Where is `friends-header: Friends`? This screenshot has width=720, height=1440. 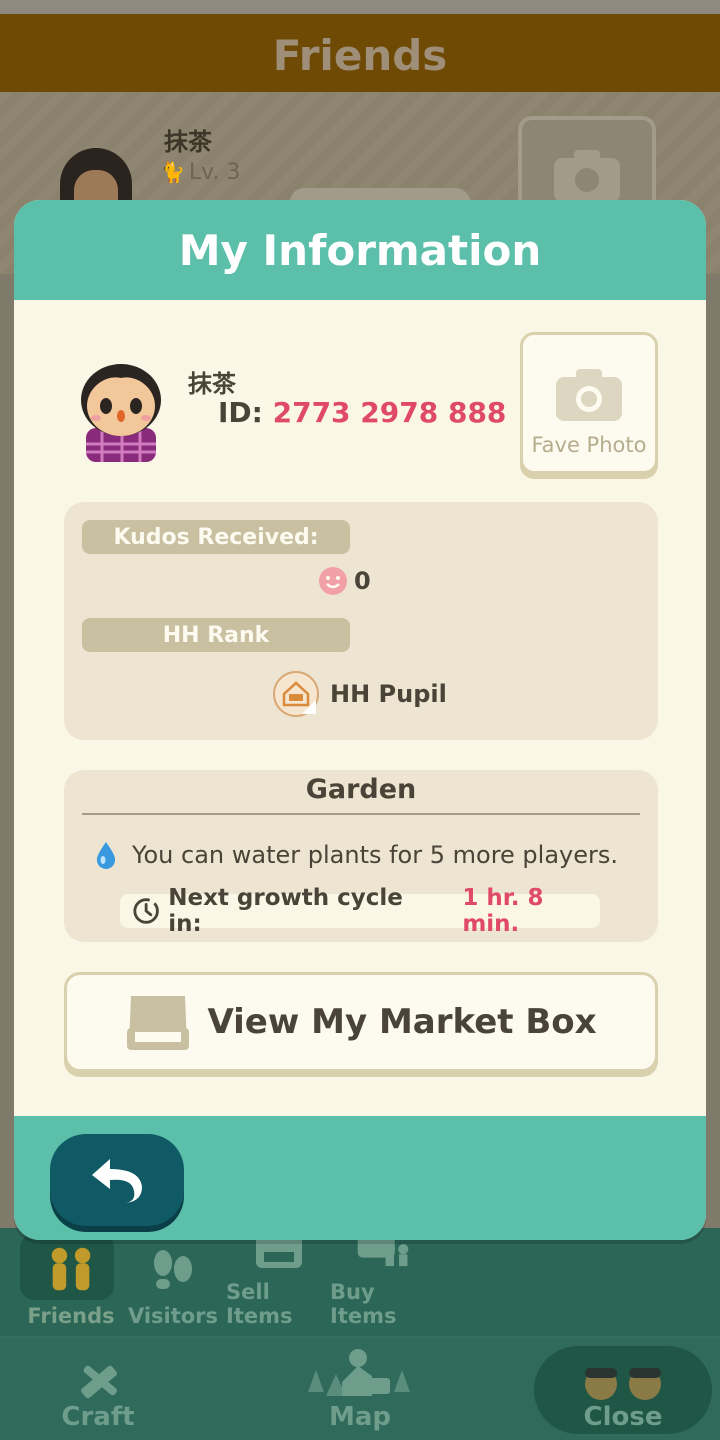 friends-header: Friends is located at coordinates (360, 46).